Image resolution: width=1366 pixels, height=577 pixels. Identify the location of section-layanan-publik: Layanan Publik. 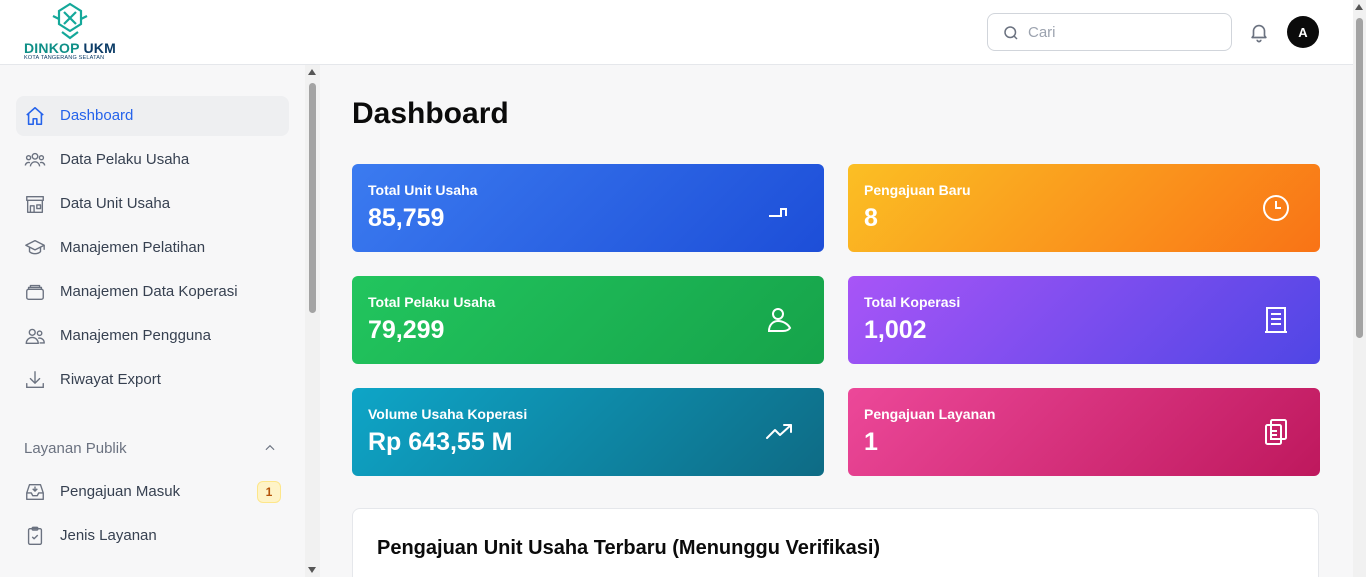
(152, 448).